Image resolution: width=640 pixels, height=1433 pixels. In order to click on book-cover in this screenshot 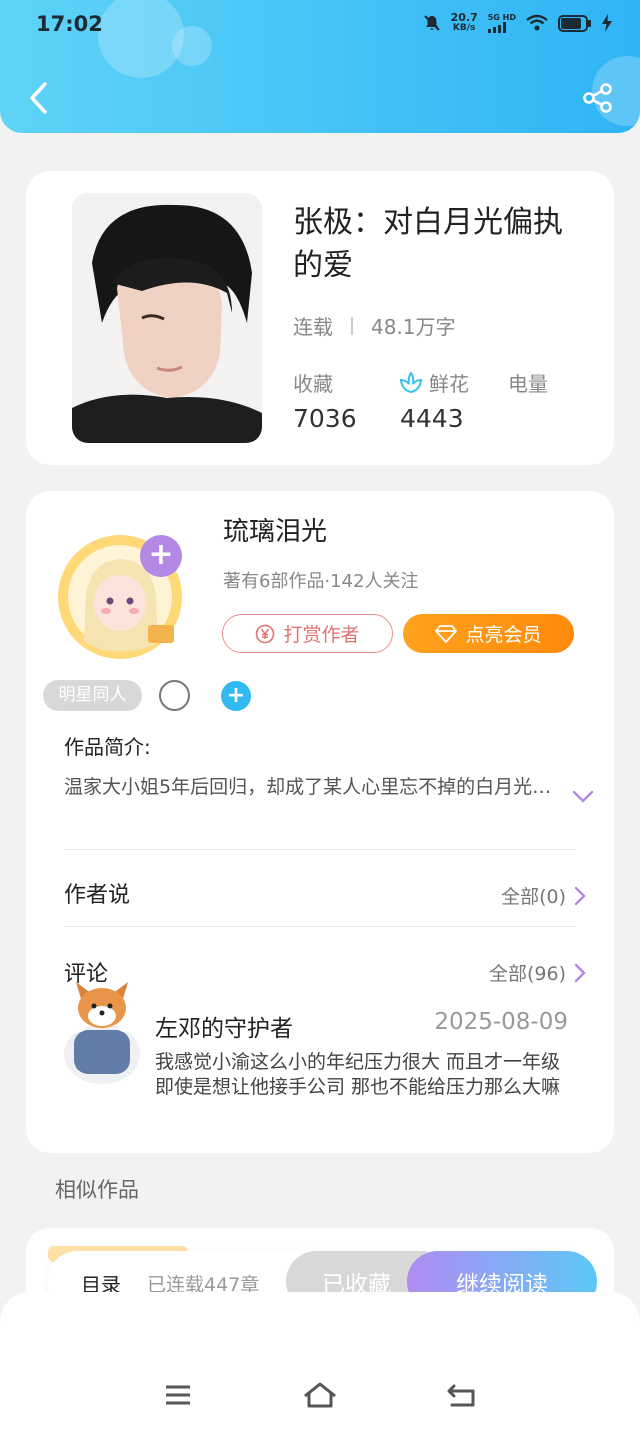, I will do `click(167, 318)`.